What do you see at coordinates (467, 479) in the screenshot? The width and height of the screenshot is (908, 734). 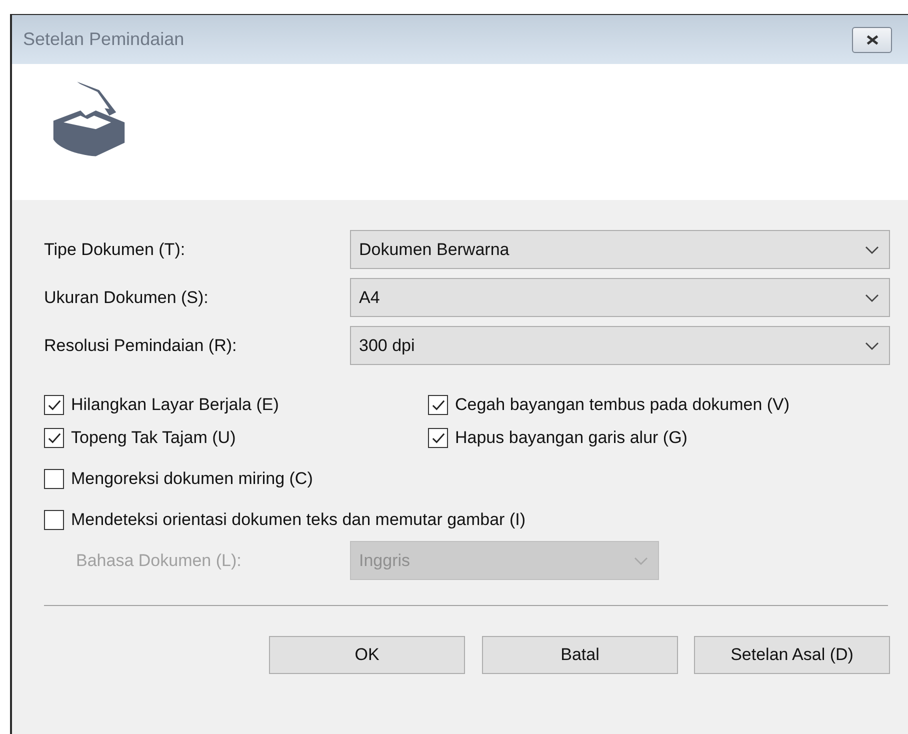 I see `checkbox-option: Mengoreksi dokumen miring (C)` at bounding box center [467, 479].